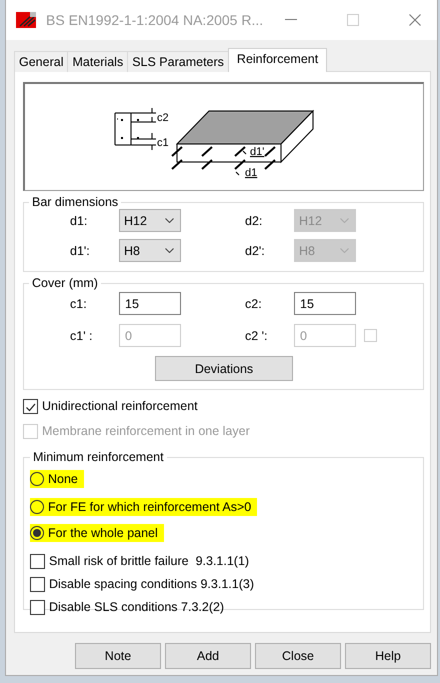 This screenshot has height=683, width=440. I want to click on dropdown: H12, so click(150, 220).